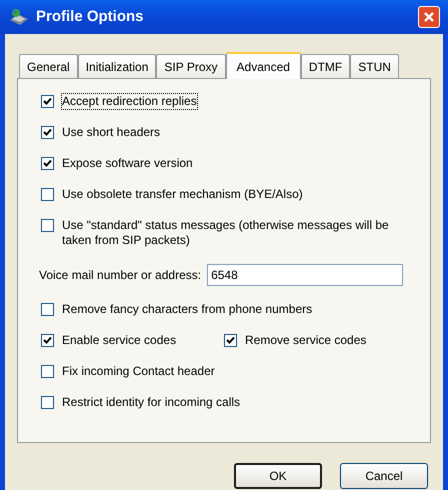 The height and width of the screenshot is (490, 448). What do you see at coordinates (305, 340) in the screenshot?
I see `checkbox-label: Remove service codes` at bounding box center [305, 340].